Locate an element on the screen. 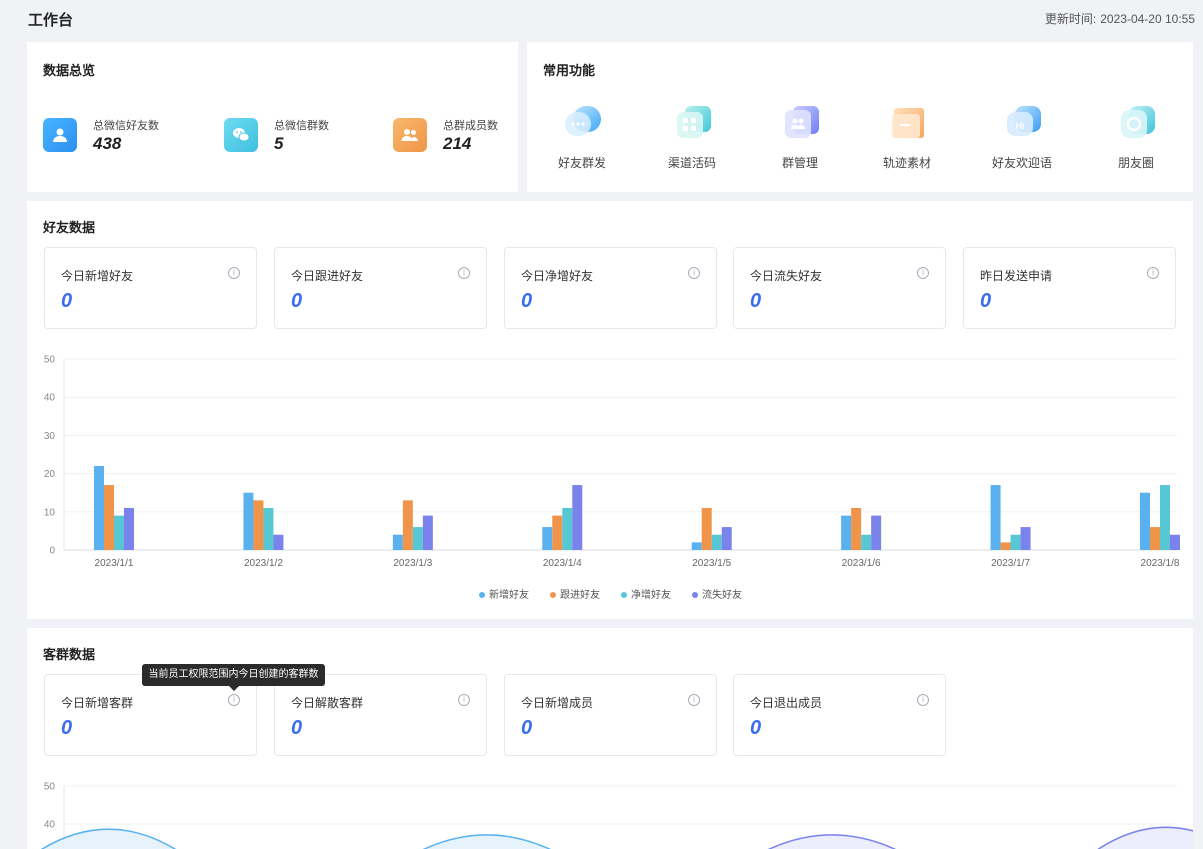 Image resolution: width=1203 pixels, height=849 pixels. shortcut-welcome-message: Hi 好友欢迎语 is located at coordinates (1022, 138).